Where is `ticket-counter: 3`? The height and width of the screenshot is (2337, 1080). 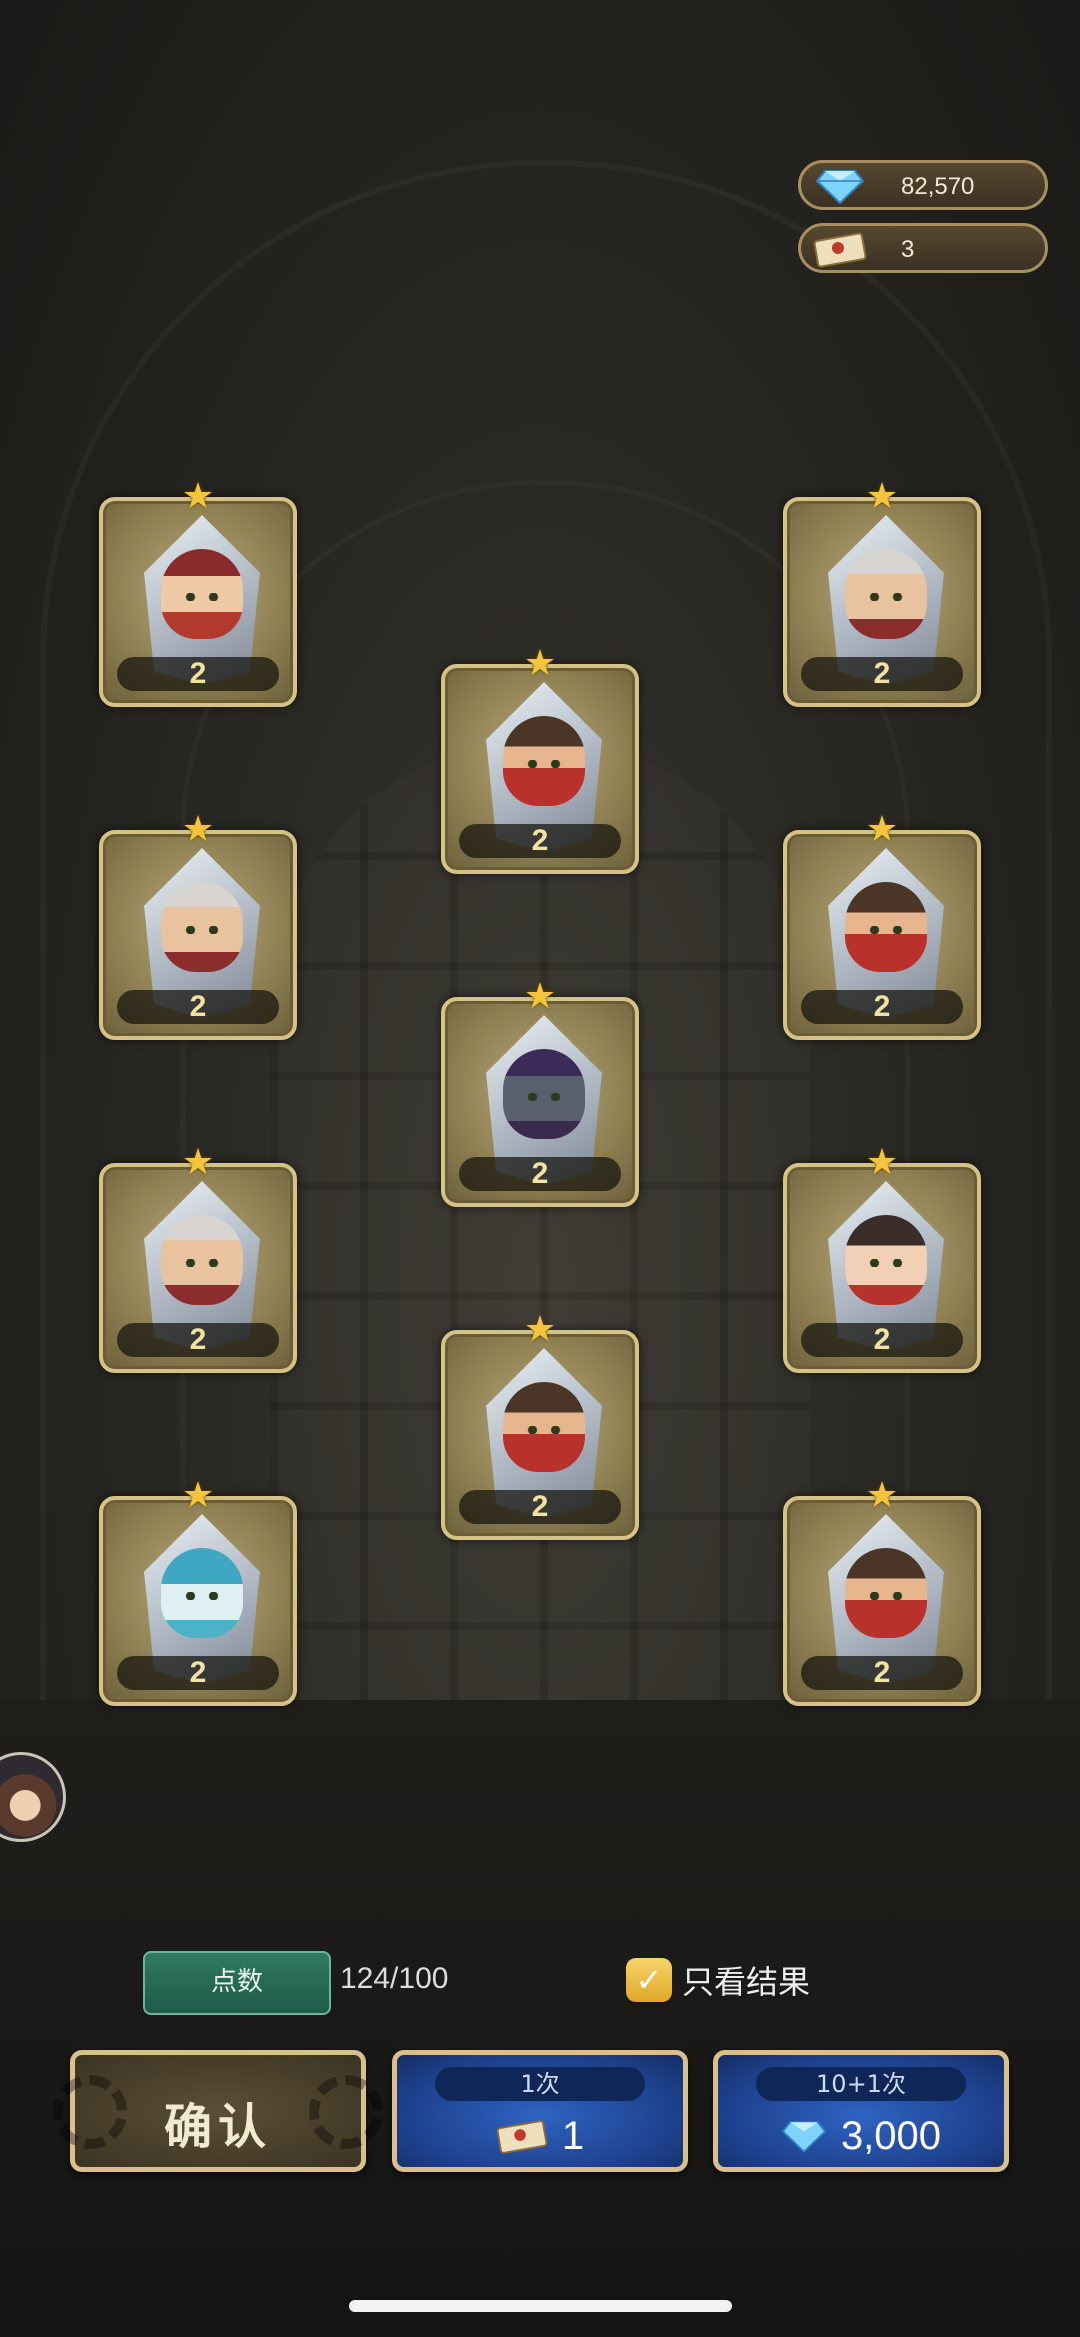 ticket-counter: 3 is located at coordinates (923, 248).